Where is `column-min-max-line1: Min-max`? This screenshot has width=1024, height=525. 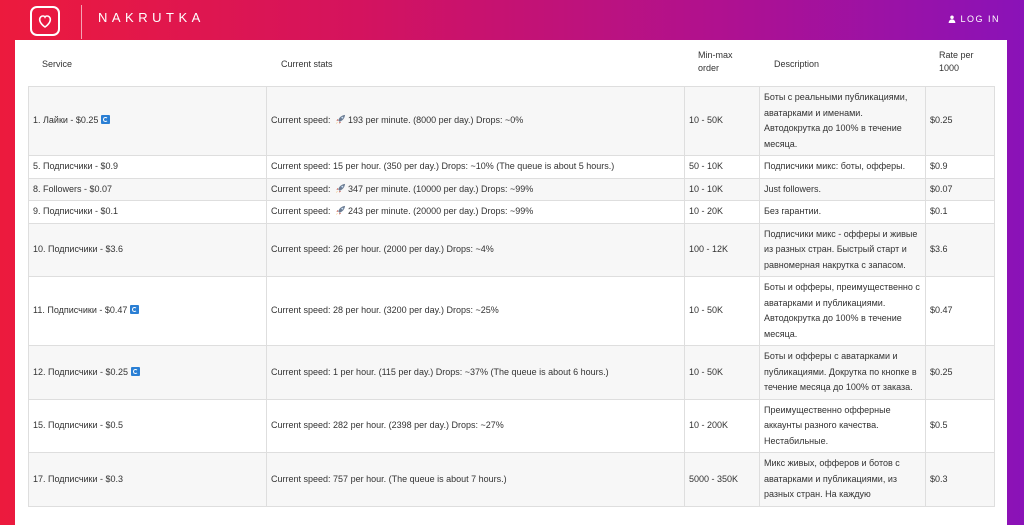
column-min-max-line1: Min-max is located at coordinates (715, 55).